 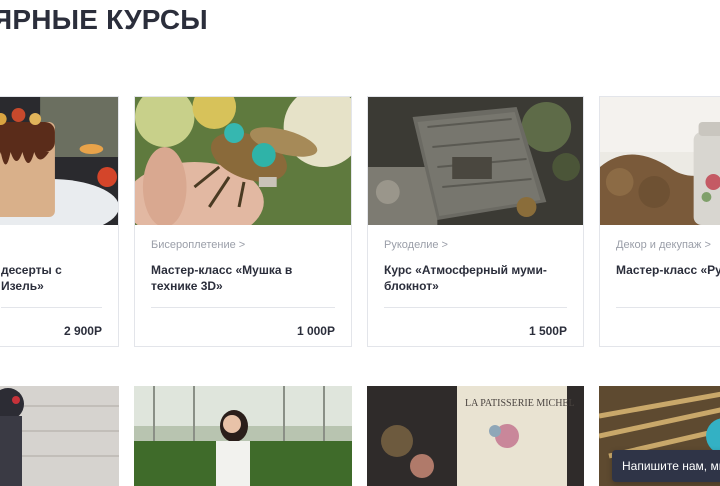 I want to click on course-title: Мастер-класс «Рус, so click(x=668, y=270).